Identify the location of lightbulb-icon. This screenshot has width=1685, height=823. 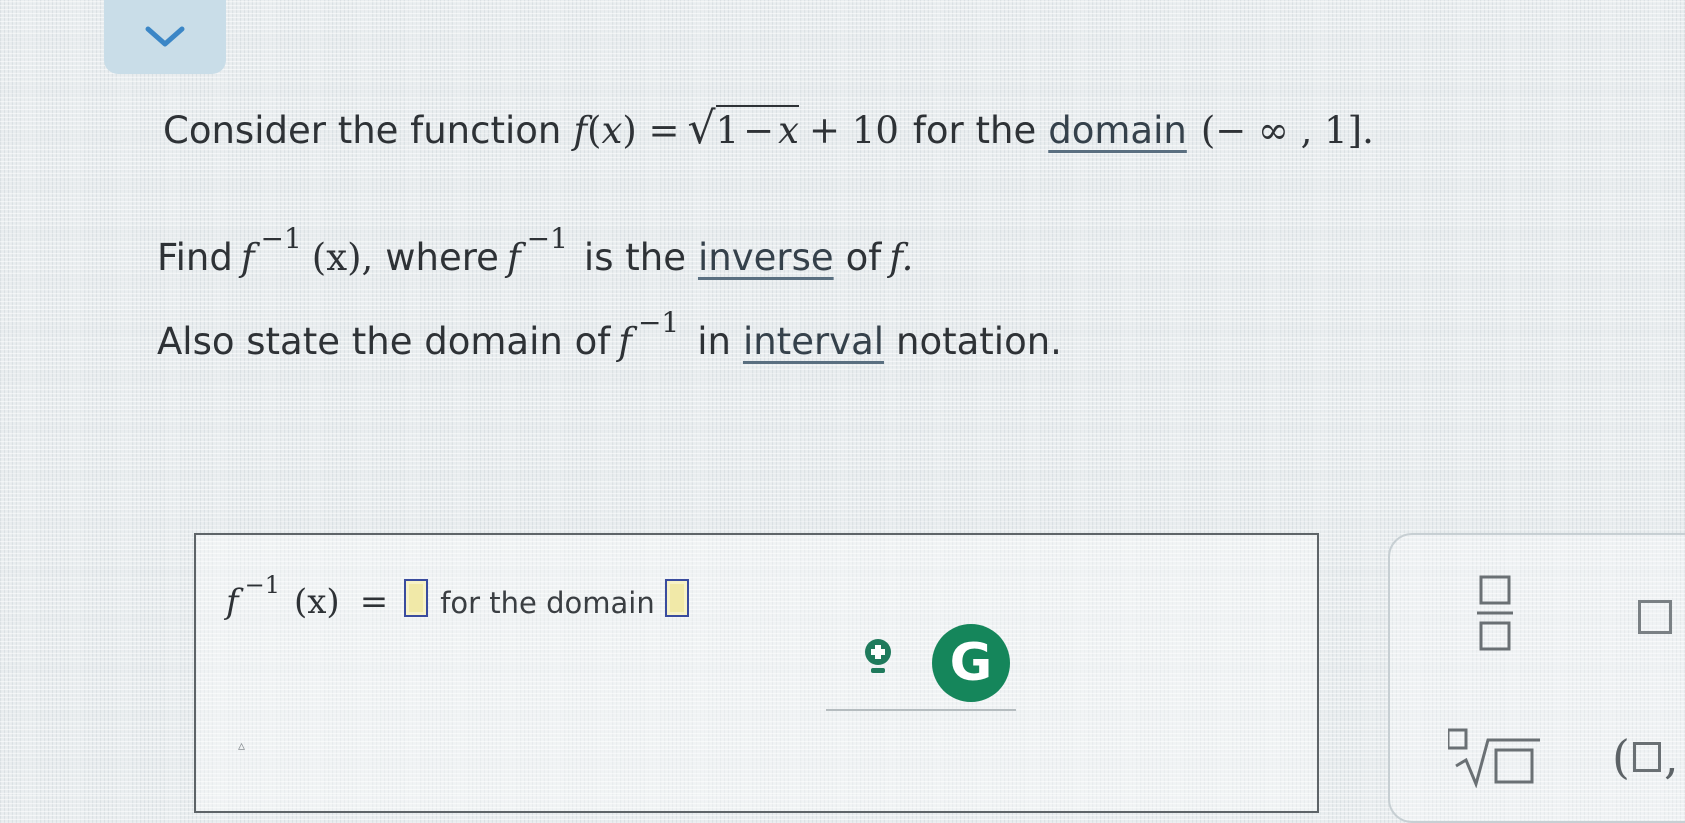
(878, 656).